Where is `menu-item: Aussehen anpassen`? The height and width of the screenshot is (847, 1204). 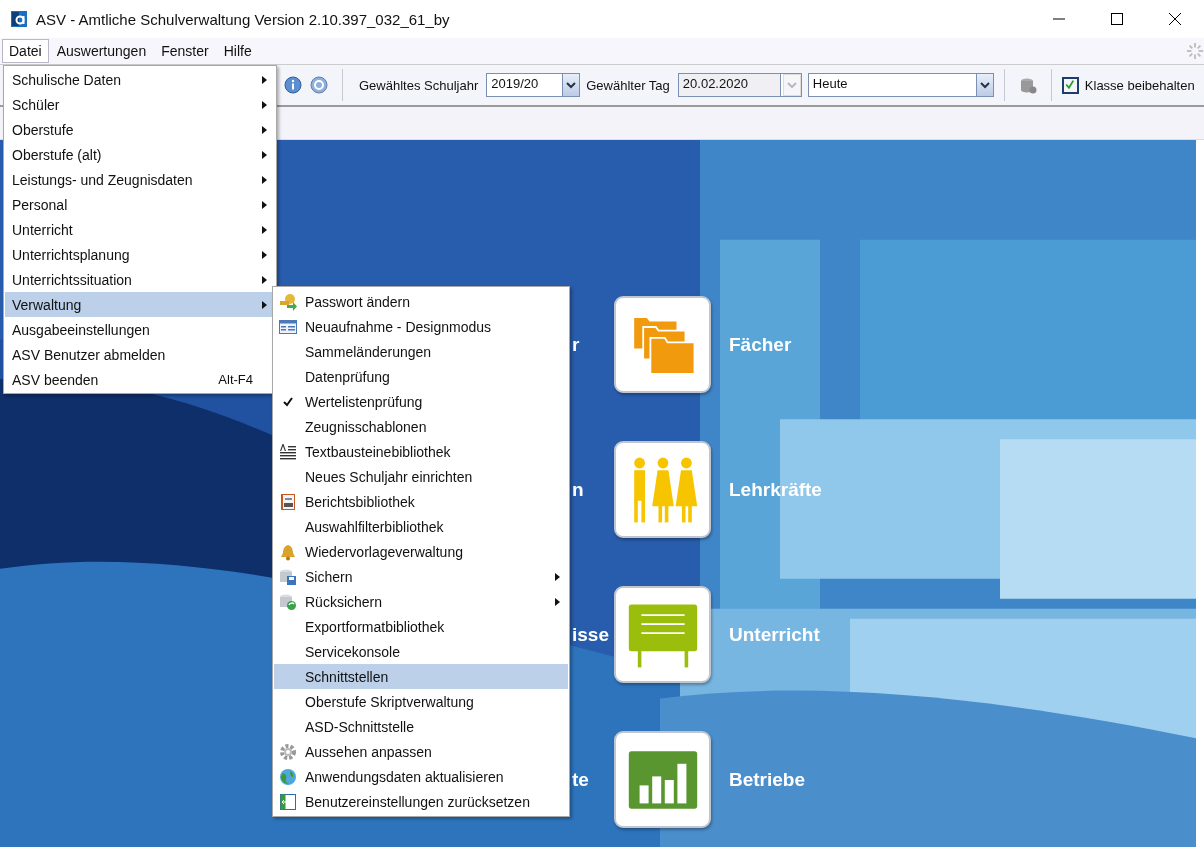 menu-item: Aussehen anpassen is located at coordinates (421, 751).